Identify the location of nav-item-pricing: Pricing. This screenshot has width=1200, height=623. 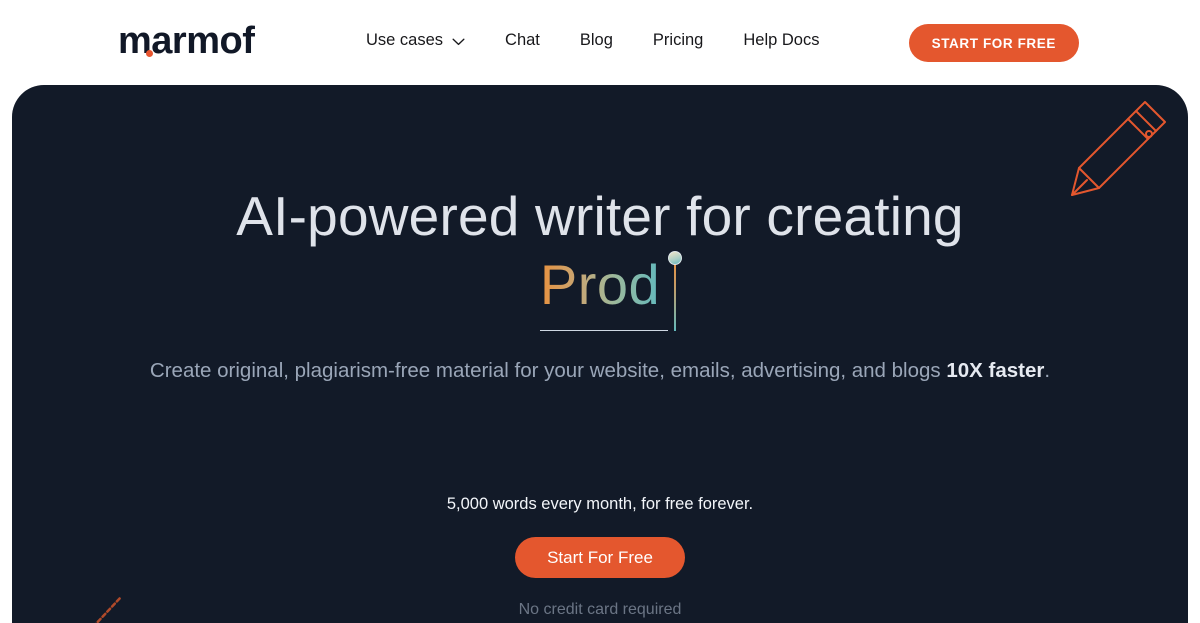
(678, 40).